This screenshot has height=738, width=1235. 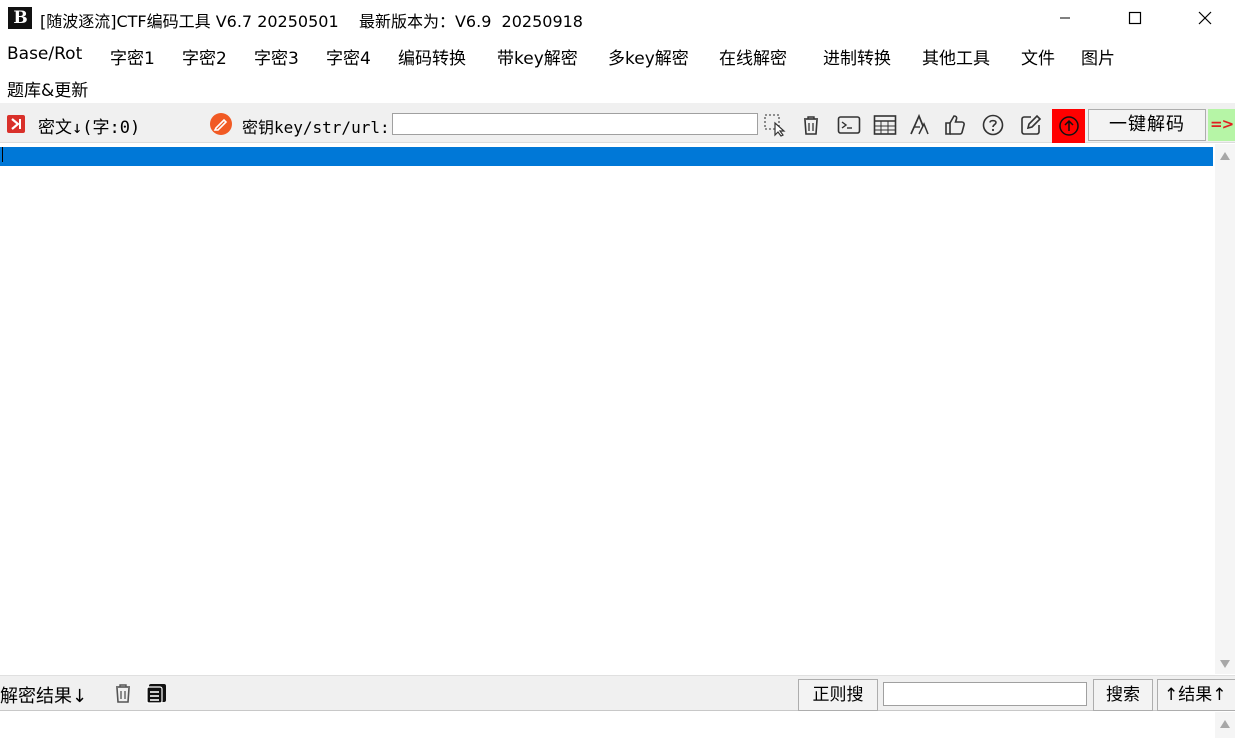 I want to click on result-scrollbar, so click(x=1225, y=725).